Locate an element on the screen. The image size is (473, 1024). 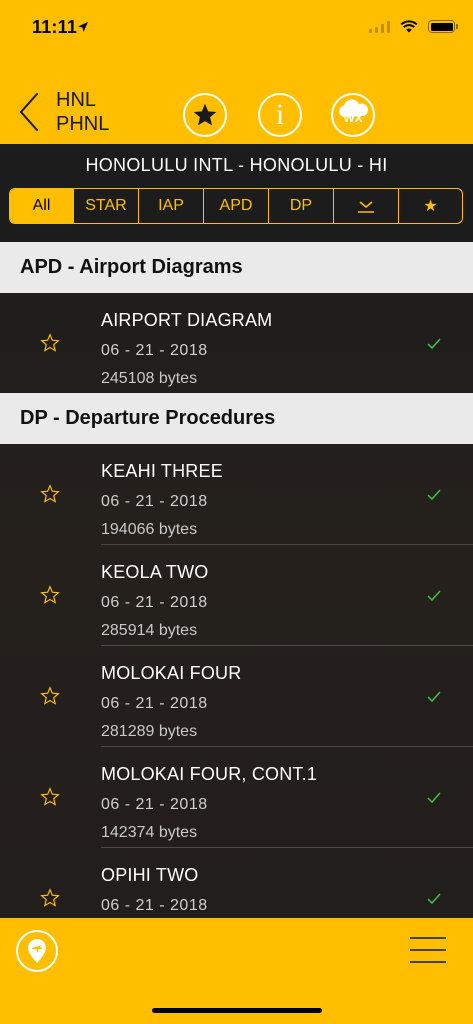
status-time: 11:11 is located at coordinates (55, 27).